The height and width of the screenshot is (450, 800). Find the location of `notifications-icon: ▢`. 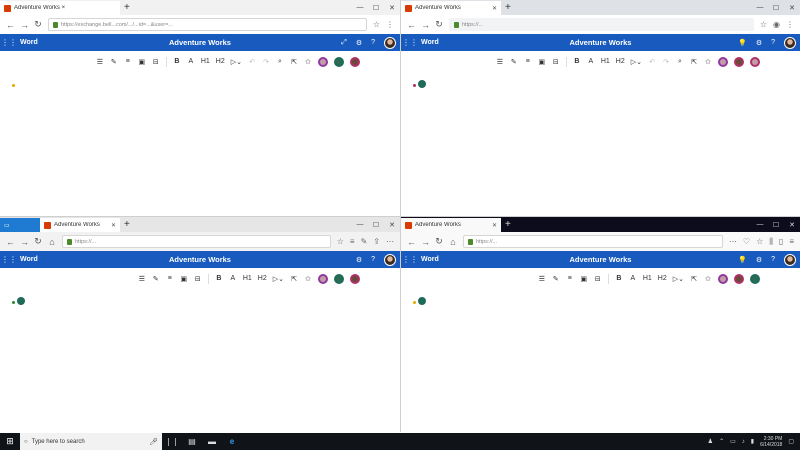

notifications-icon: ▢ is located at coordinates (791, 441).